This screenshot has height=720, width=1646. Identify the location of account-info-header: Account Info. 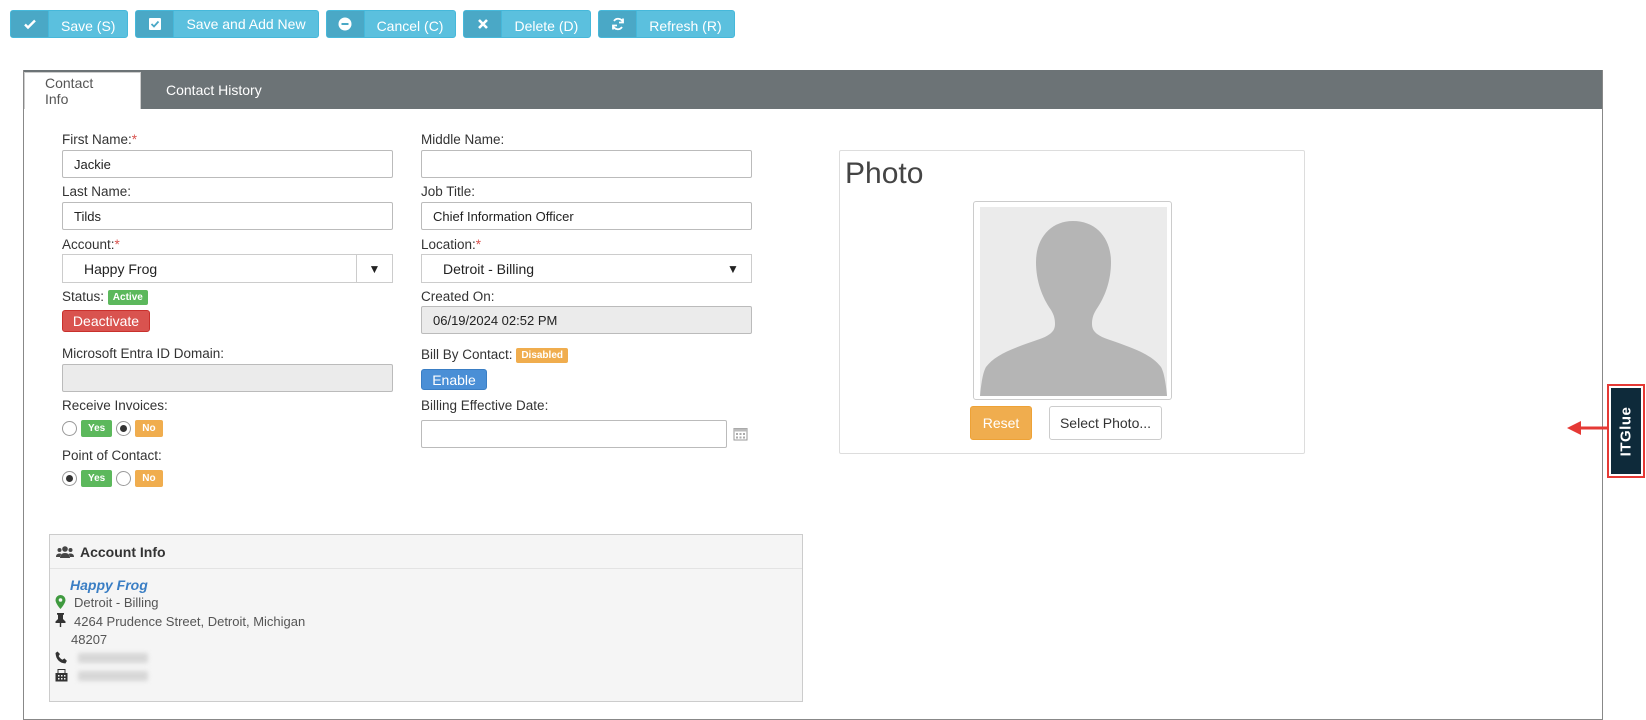
(426, 552).